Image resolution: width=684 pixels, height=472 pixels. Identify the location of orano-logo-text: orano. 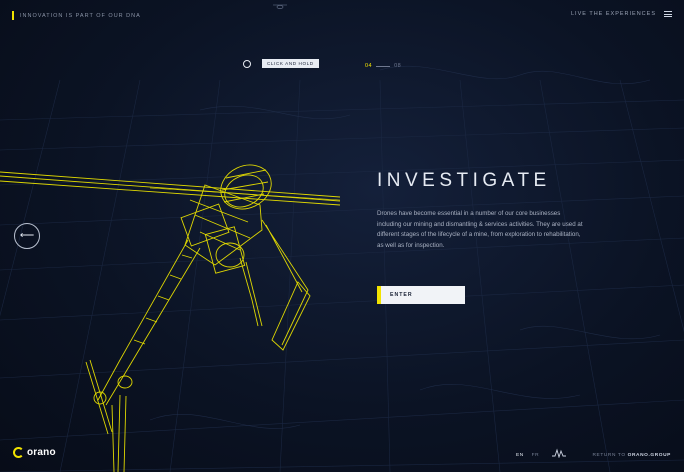
(41, 452).